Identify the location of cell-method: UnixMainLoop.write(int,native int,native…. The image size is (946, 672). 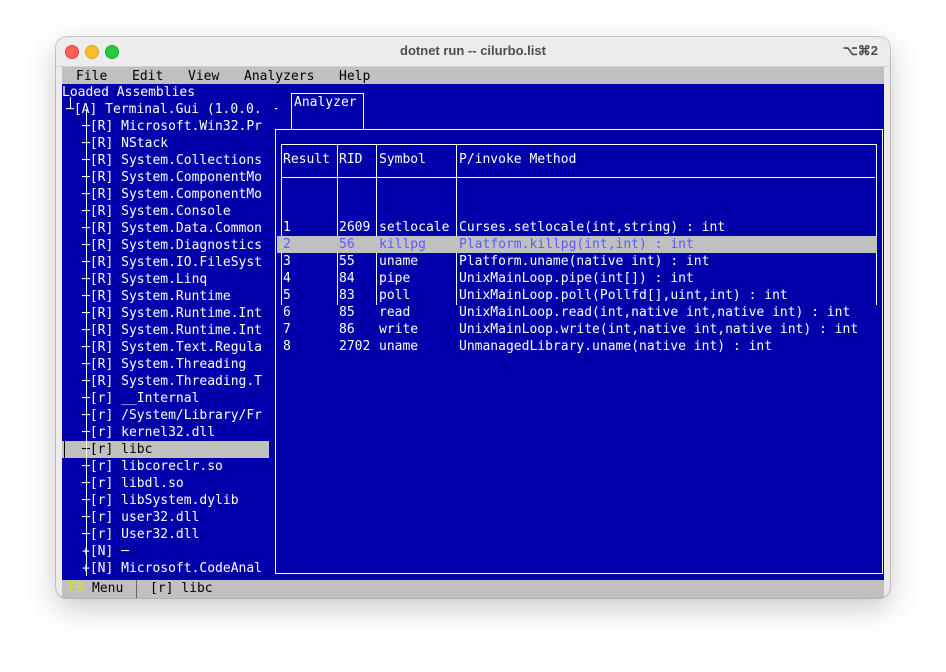
(659, 329).